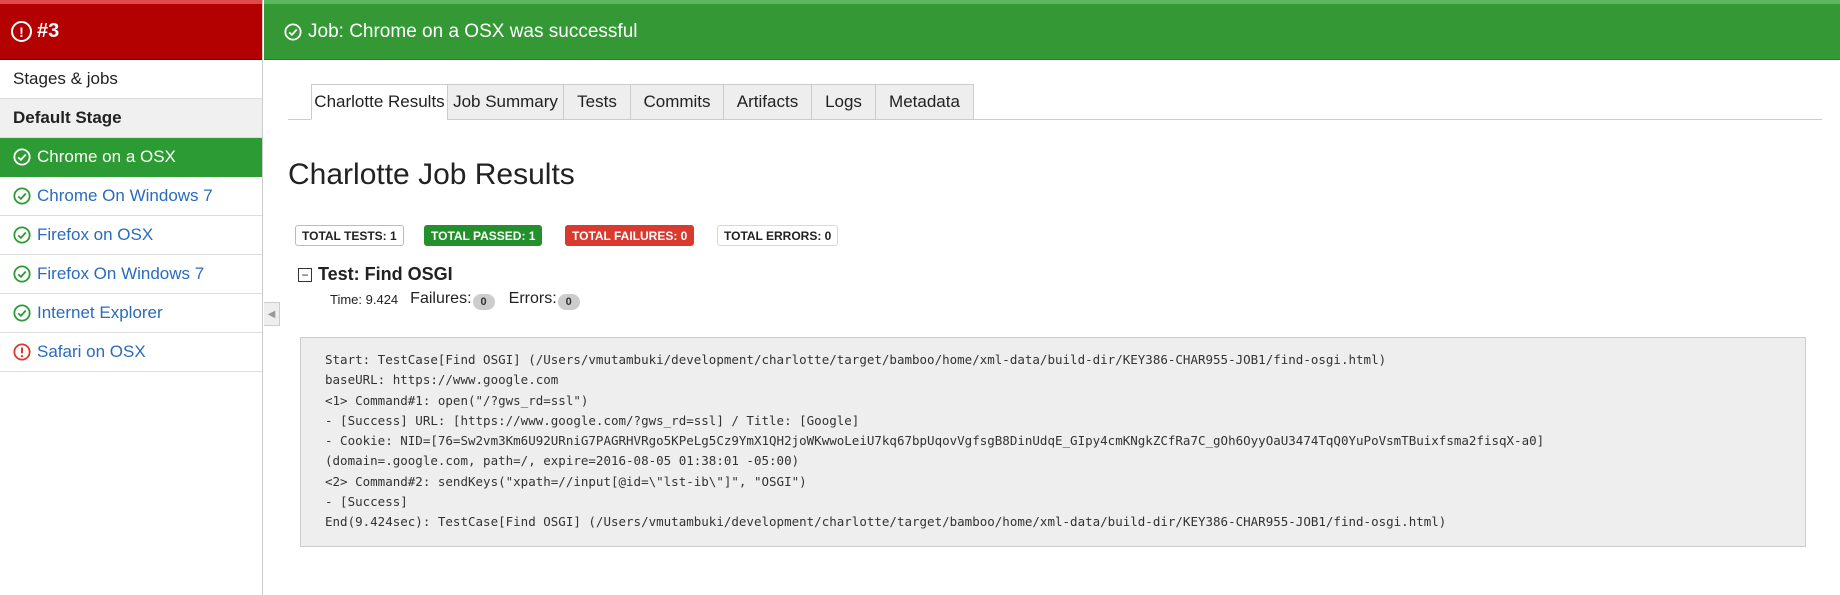 The image size is (1840, 595). Describe the element at coordinates (483, 235) in the screenshot. I see `total-passed-badge: TOTAL PASSED: 1` at that location.